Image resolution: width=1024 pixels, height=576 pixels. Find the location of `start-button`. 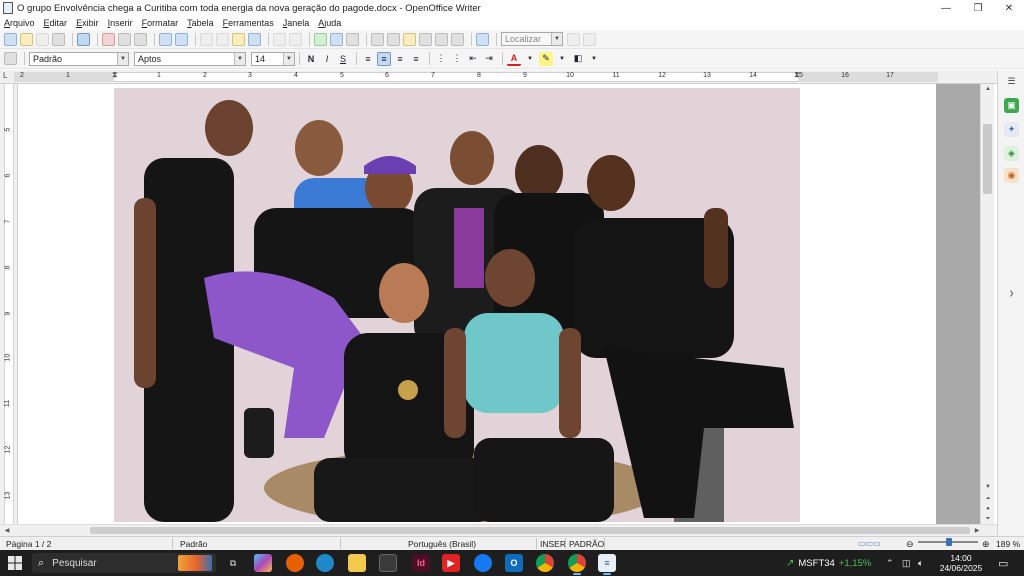

start-button is located at coordinates (15, 563).